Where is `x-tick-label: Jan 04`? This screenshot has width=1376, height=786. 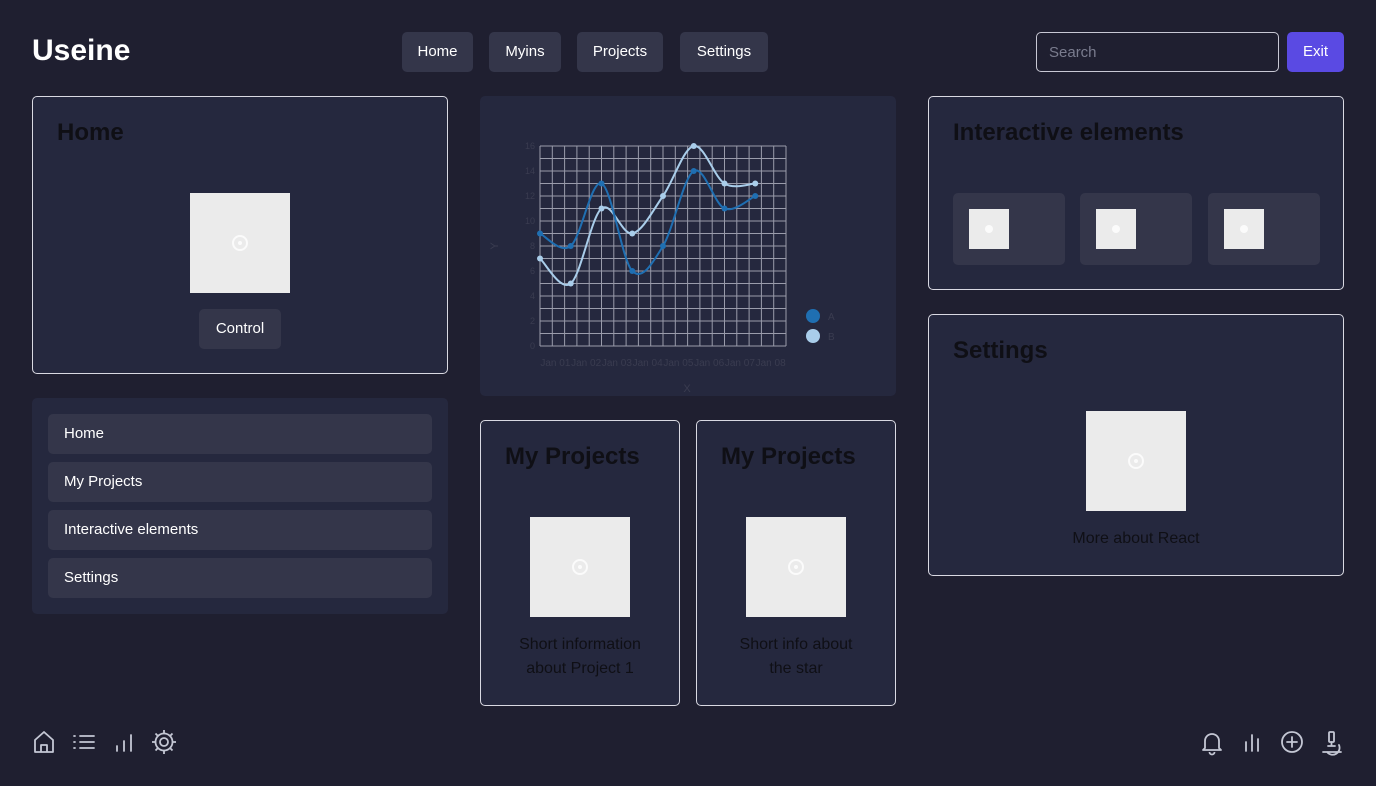 x-tick-label: Jan 04 is located at coordinates (648, 363).